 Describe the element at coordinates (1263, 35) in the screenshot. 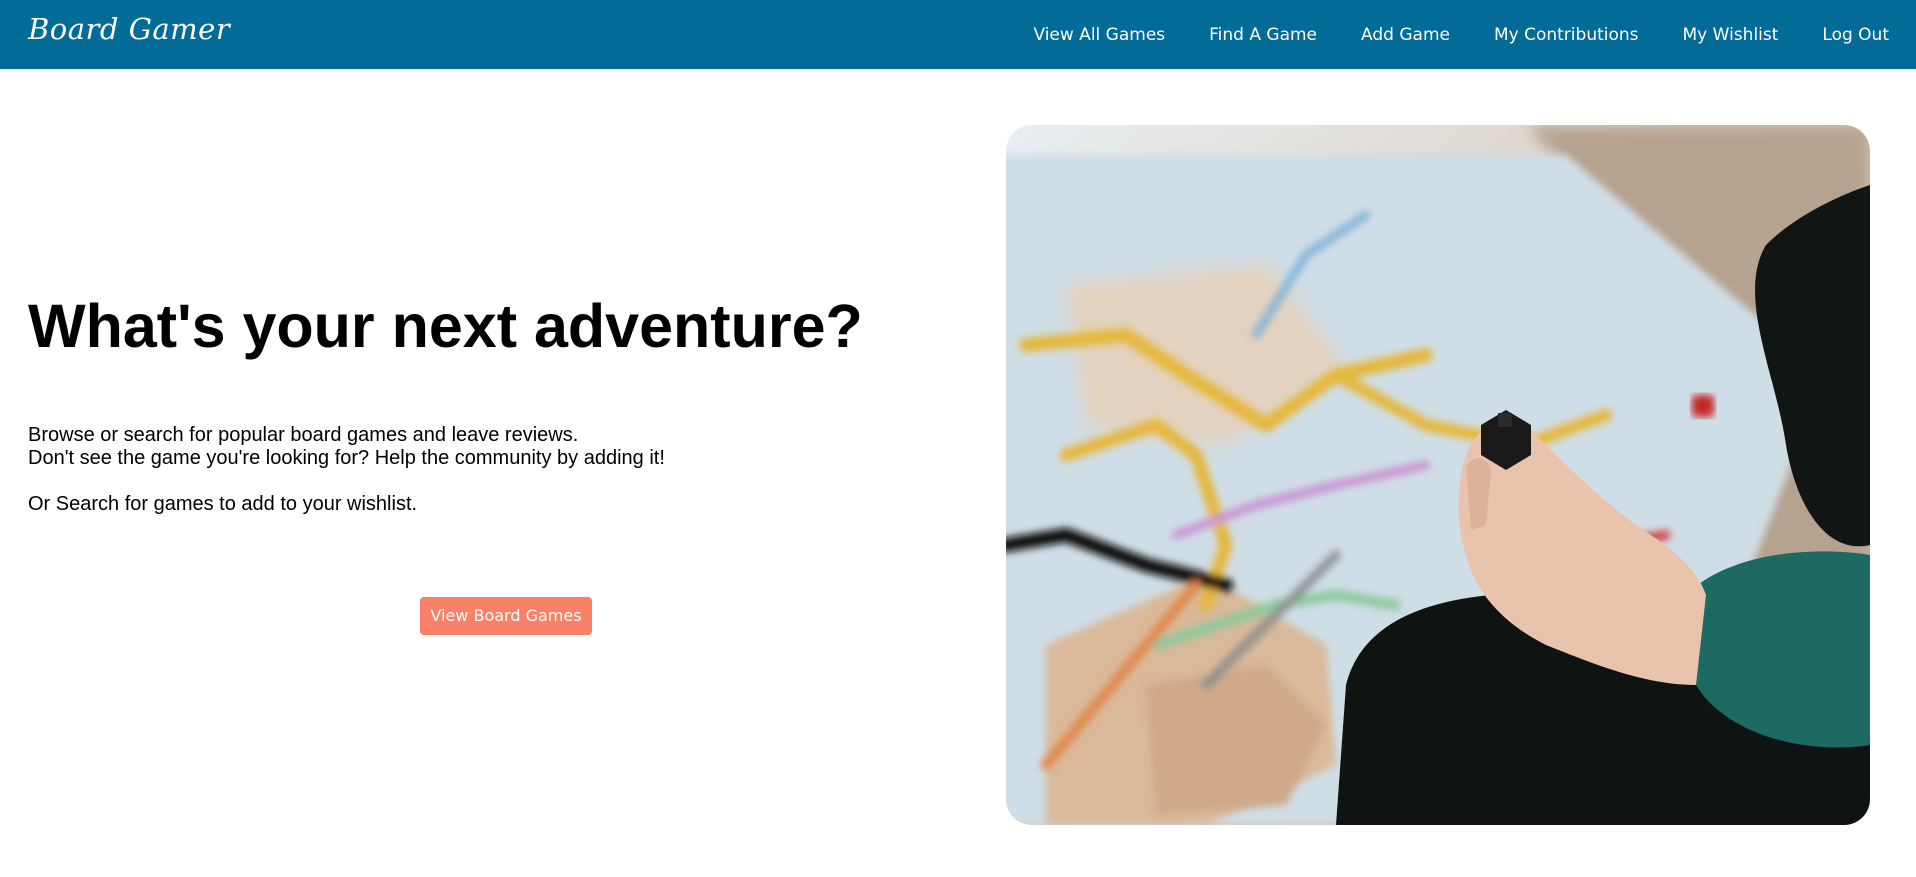

I see `nav-find-a-game: Find A Game` at that location.